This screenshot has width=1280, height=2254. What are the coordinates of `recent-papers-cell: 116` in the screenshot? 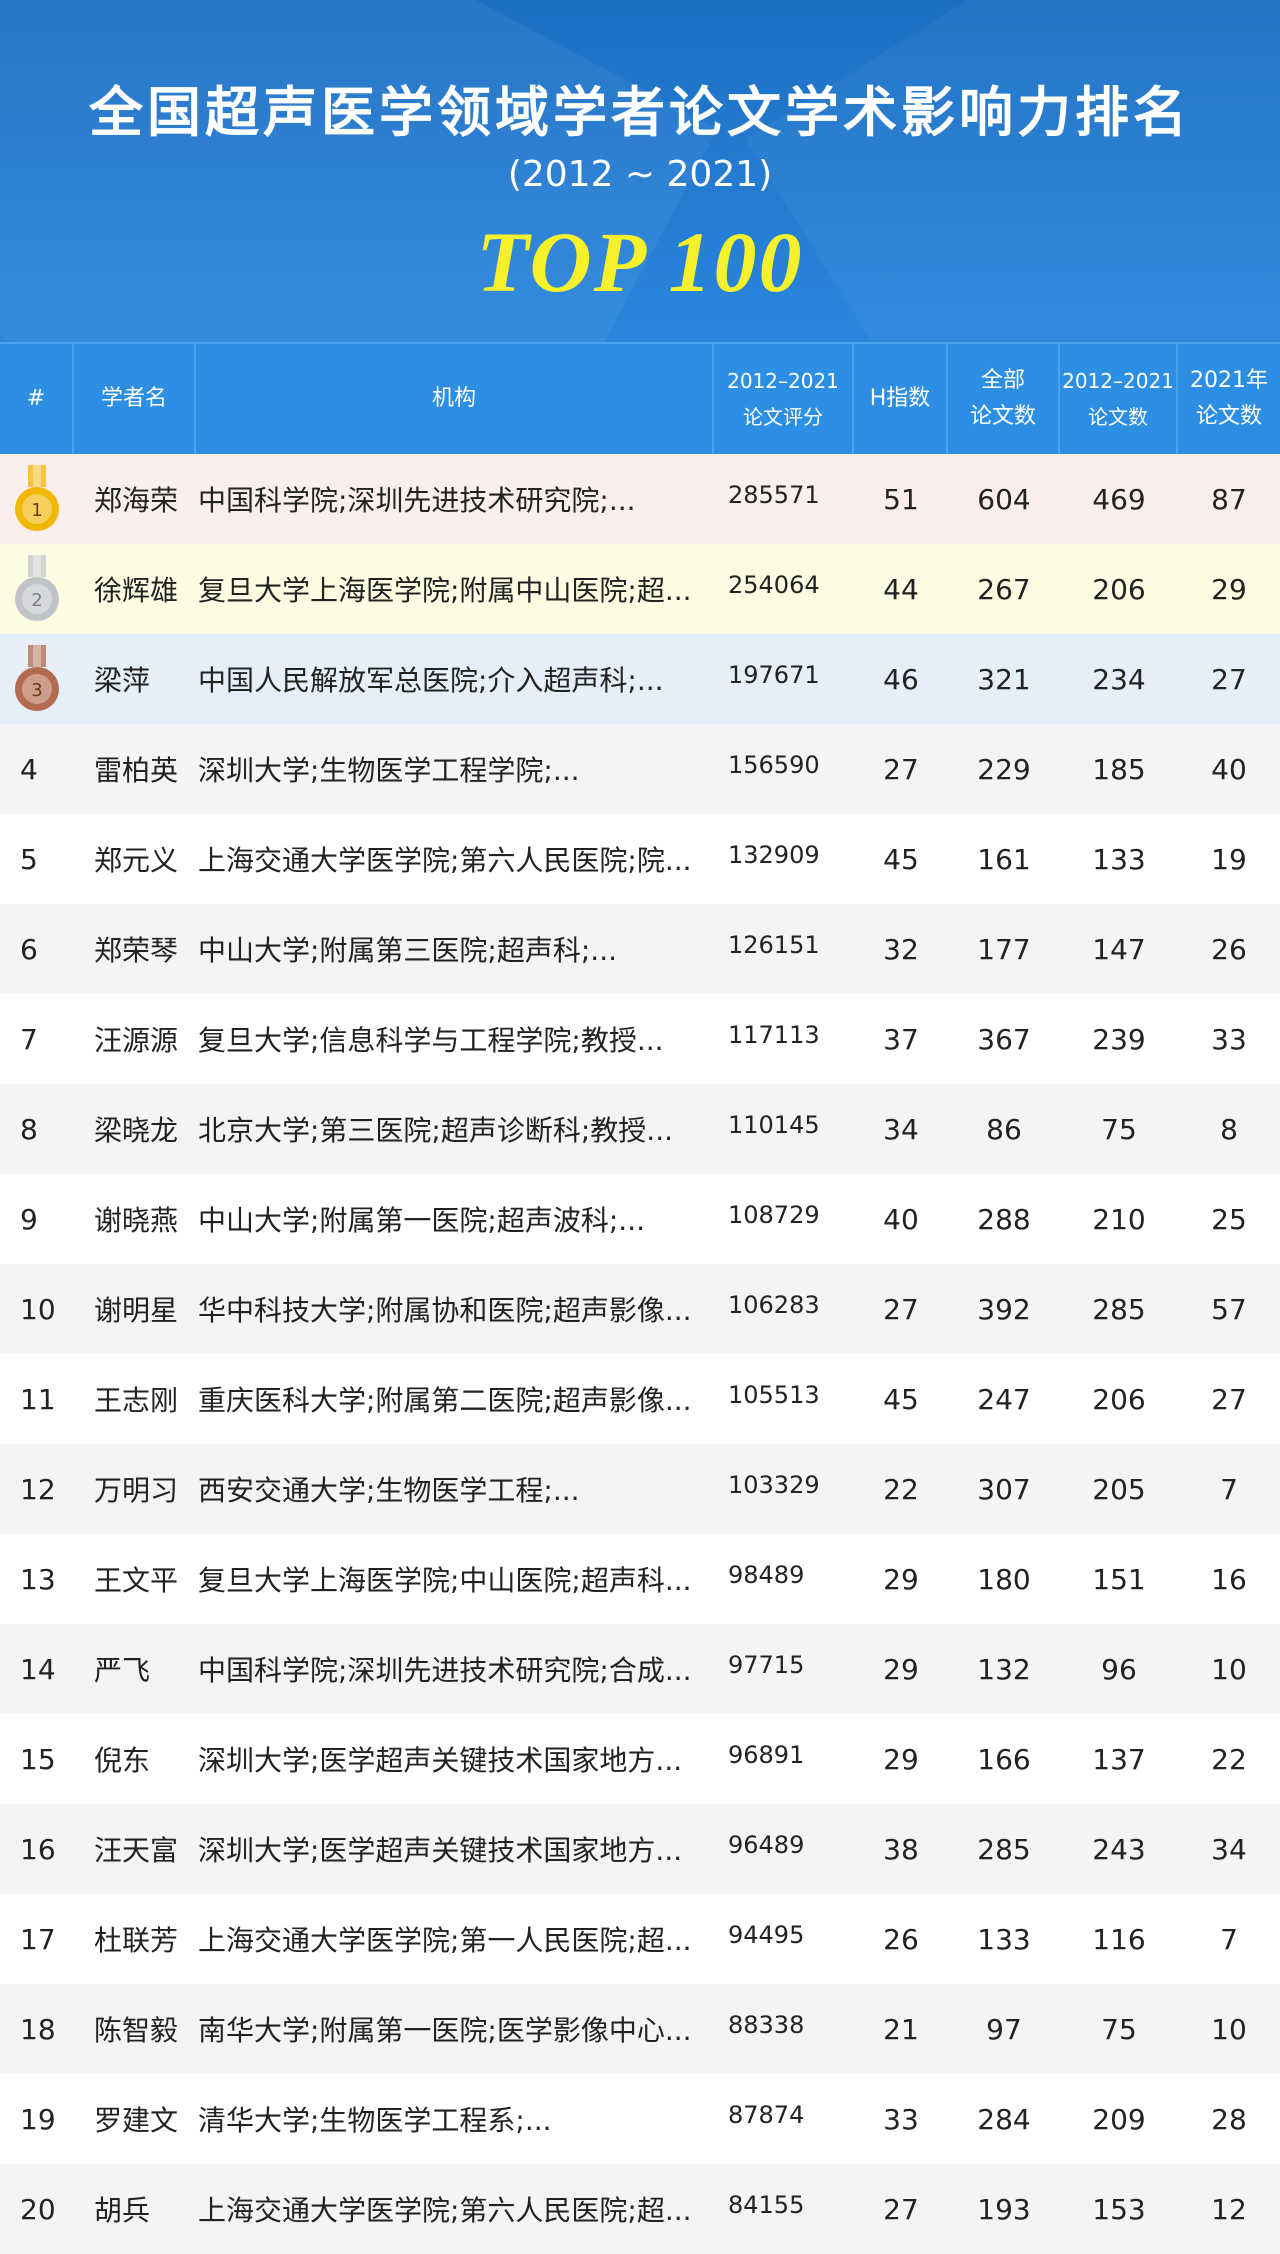 It's located at (1119, 1939).